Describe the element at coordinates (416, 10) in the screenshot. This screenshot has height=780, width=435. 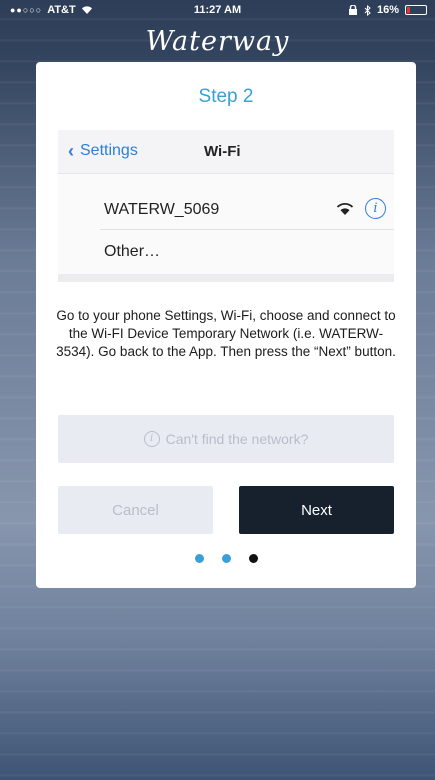
I see `battery-icon` at that location.